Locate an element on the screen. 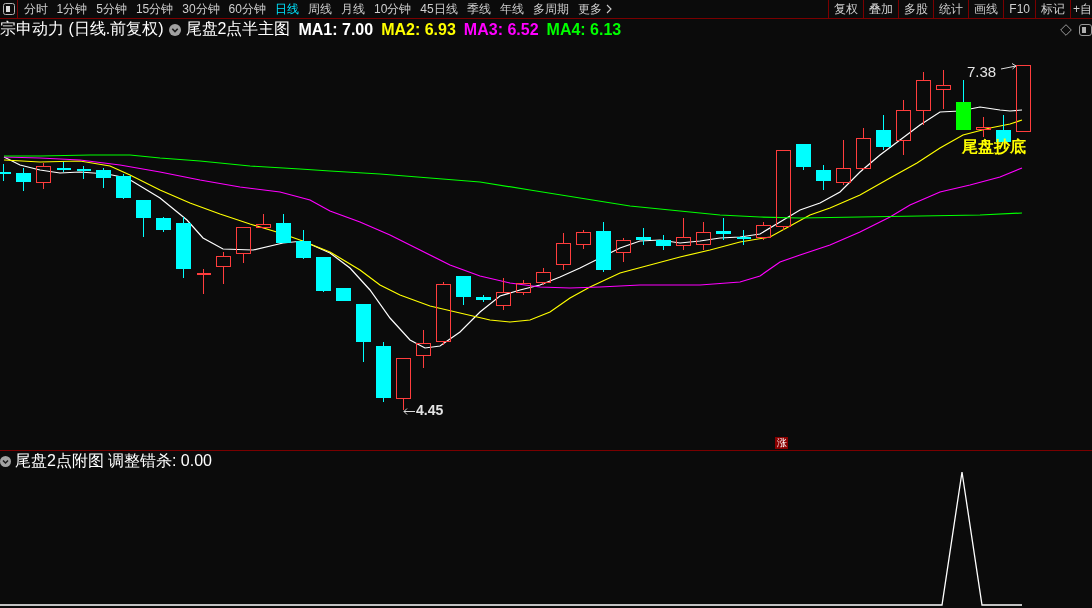 The image size is (1092, 608). panel-layout-icon is located at coordinates (1085, 29).